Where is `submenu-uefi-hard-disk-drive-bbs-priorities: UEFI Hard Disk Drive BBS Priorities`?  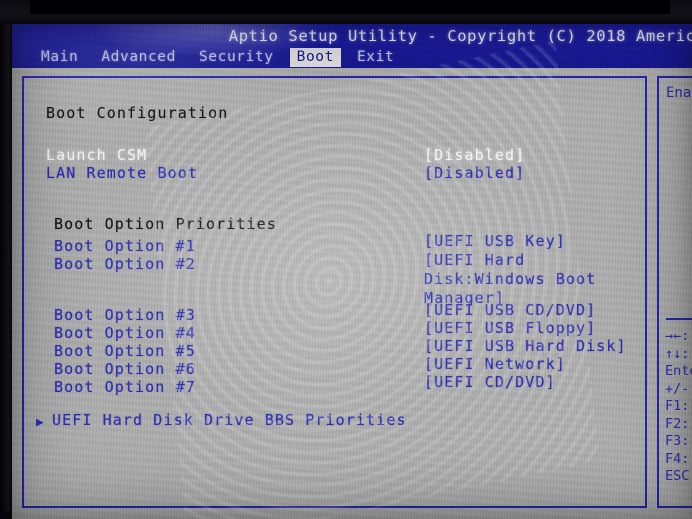 submenu-uefi-hard-disk-drive-bbs-priorities: UEFI Hard Disk Drive BBS Priorities is located at coordinates (229, 420).